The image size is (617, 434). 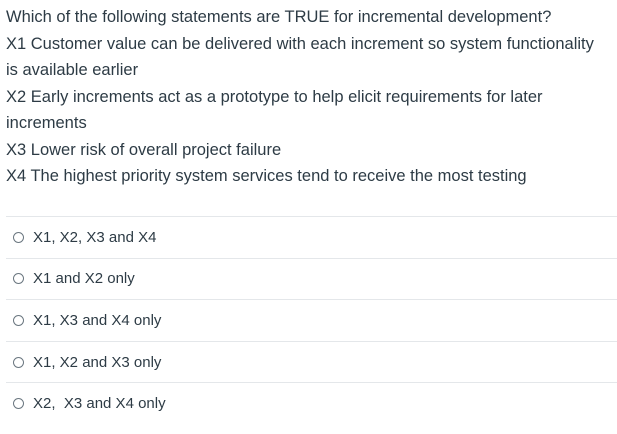 What do you see at coordinates (97, 362) in the screenshot?
I see `answer-label: X1, X2 and X3 only` at bounding box center [97, 362].